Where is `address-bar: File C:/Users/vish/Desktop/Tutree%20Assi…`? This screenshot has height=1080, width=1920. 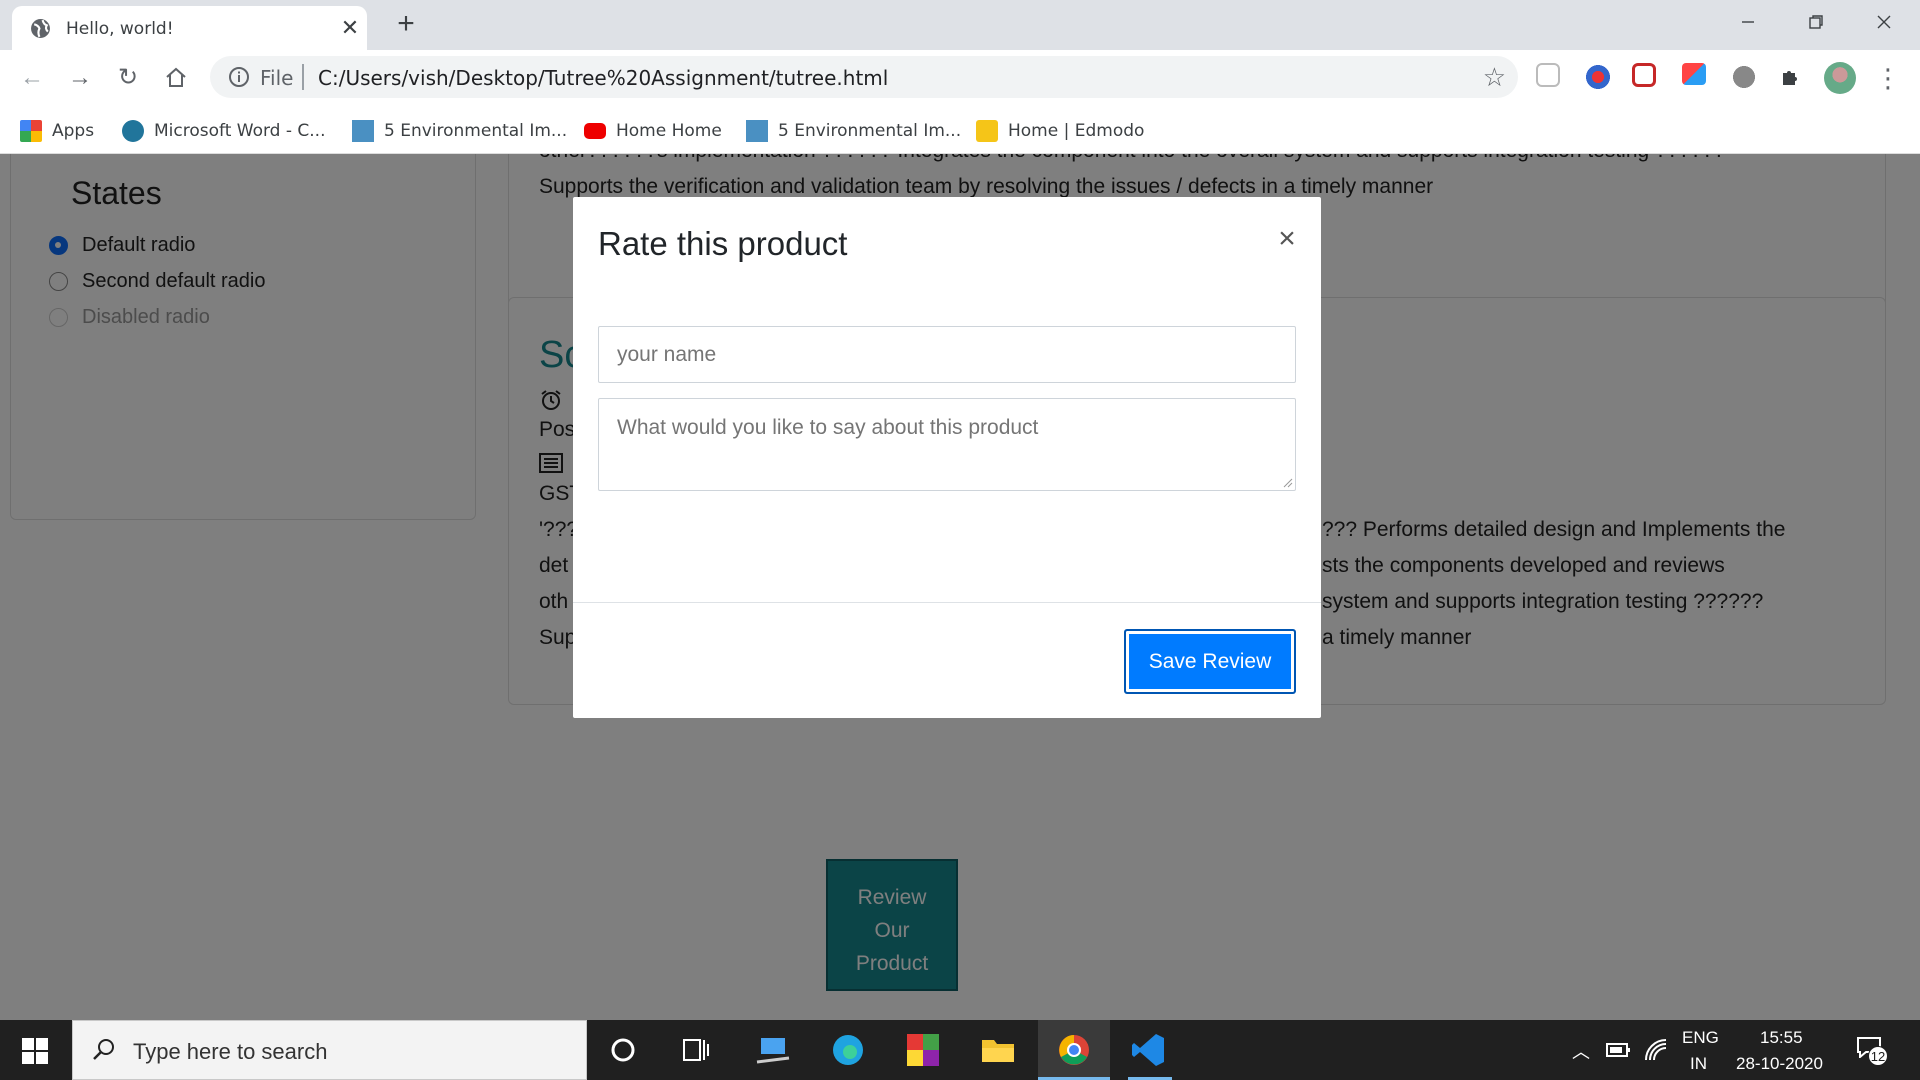
address-bar: File C:/Users/vish/Desktop/Tutree%20Assi… is located at coordinates (864, 77).